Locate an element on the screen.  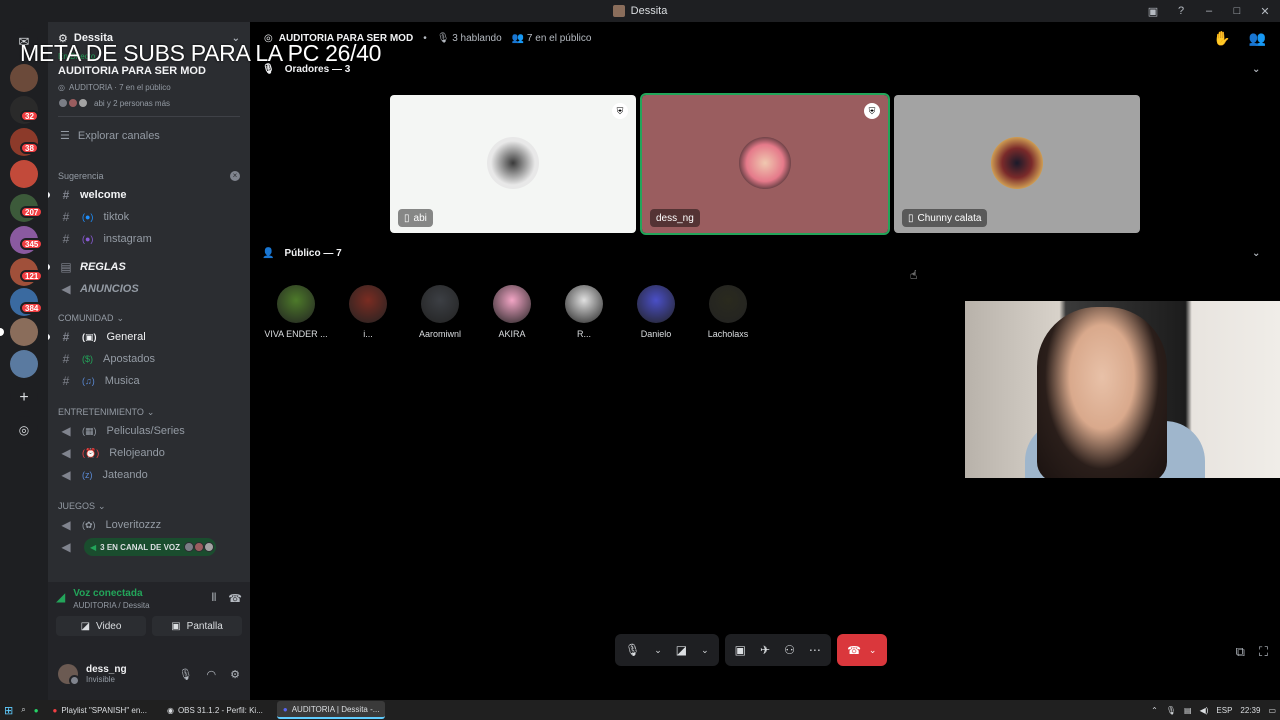
disconnect-icon: ☎ is located at coordinates (235, 598).